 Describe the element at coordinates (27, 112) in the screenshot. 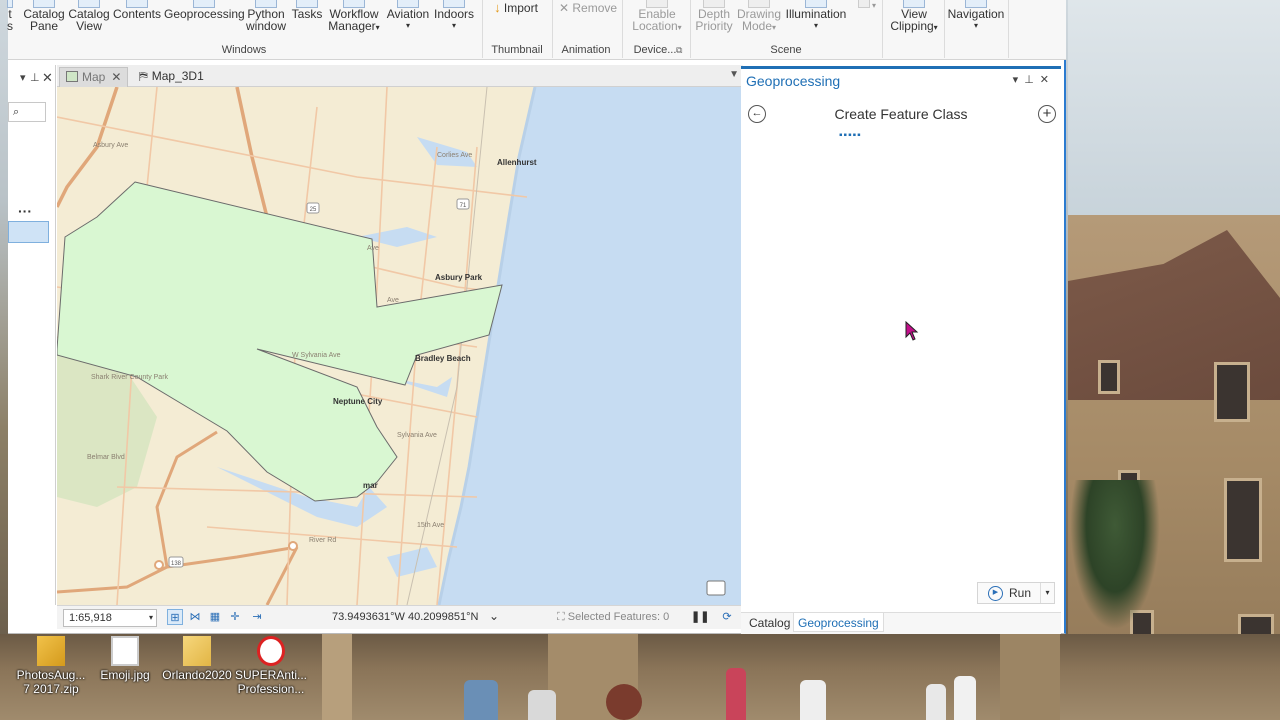

I see `search-input: ⌕` at that location.